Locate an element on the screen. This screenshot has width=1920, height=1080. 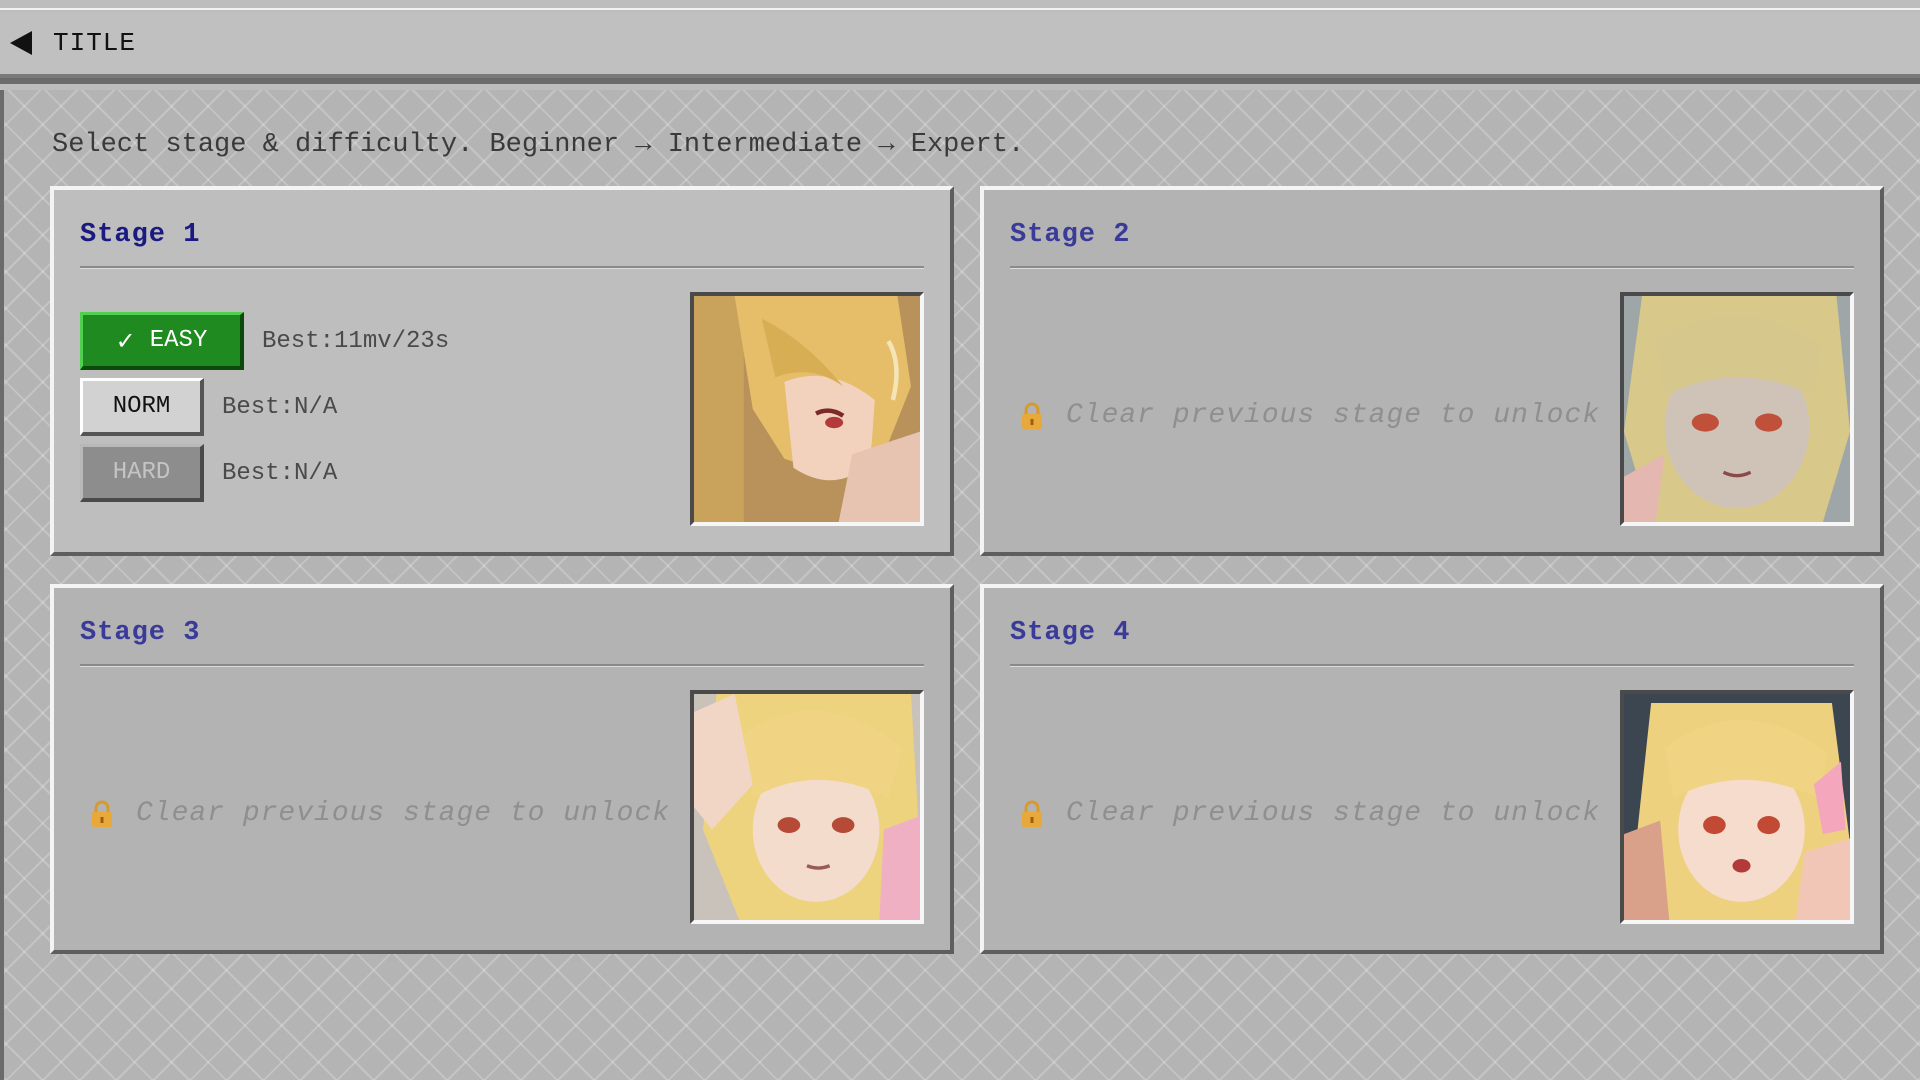
hard-button: HARD is located at coordinates (142, 473).